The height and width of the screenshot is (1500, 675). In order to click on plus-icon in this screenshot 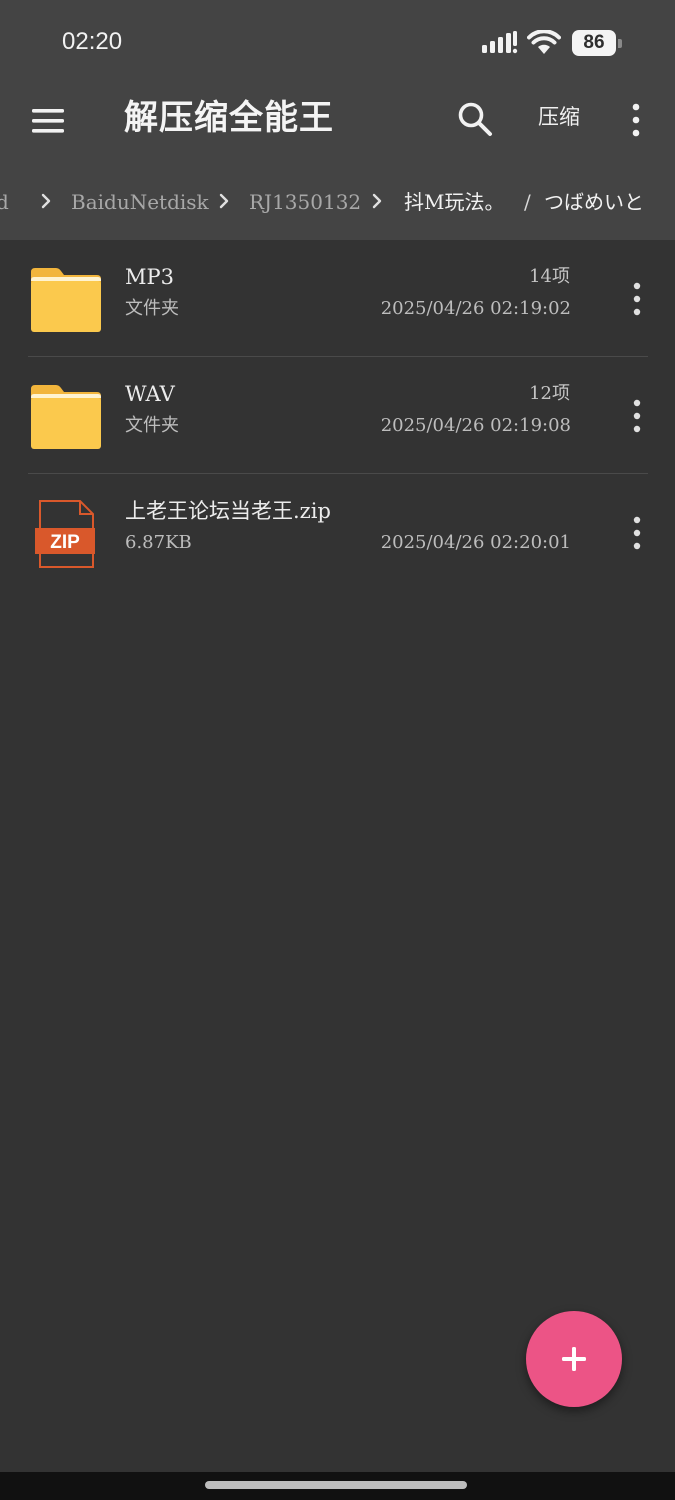, I will do `click(574, 1359)`.